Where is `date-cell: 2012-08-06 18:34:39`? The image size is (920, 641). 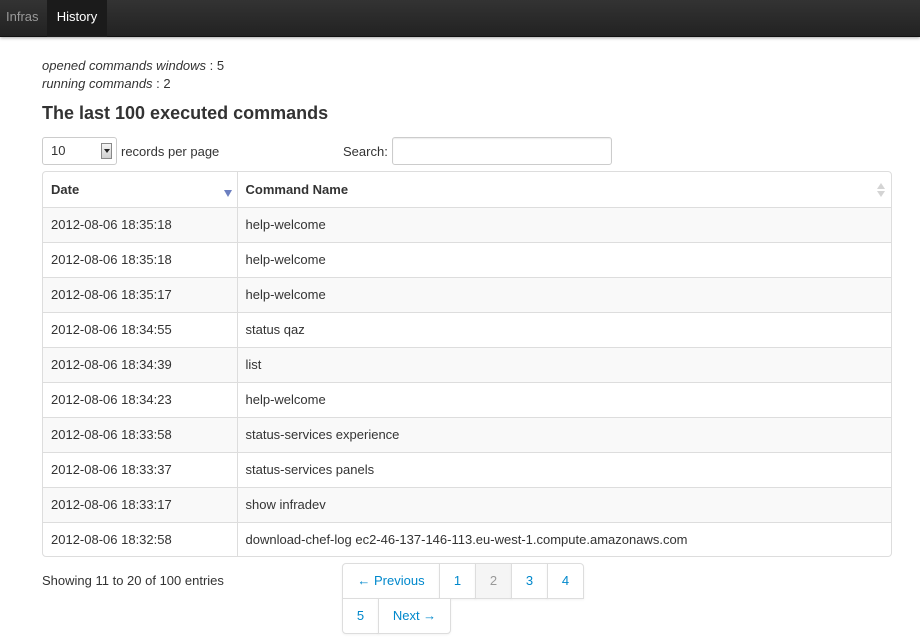 date-cell: 2012-08-06 18:34:39 is located at coordinates (140, 364).